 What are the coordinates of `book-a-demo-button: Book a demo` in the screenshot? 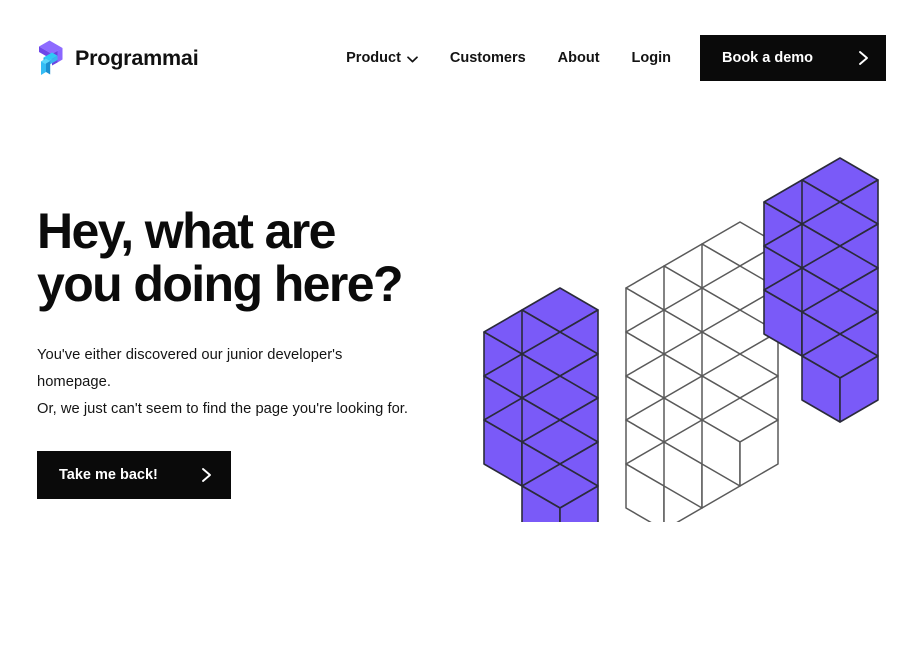 It's located at (793, 58).